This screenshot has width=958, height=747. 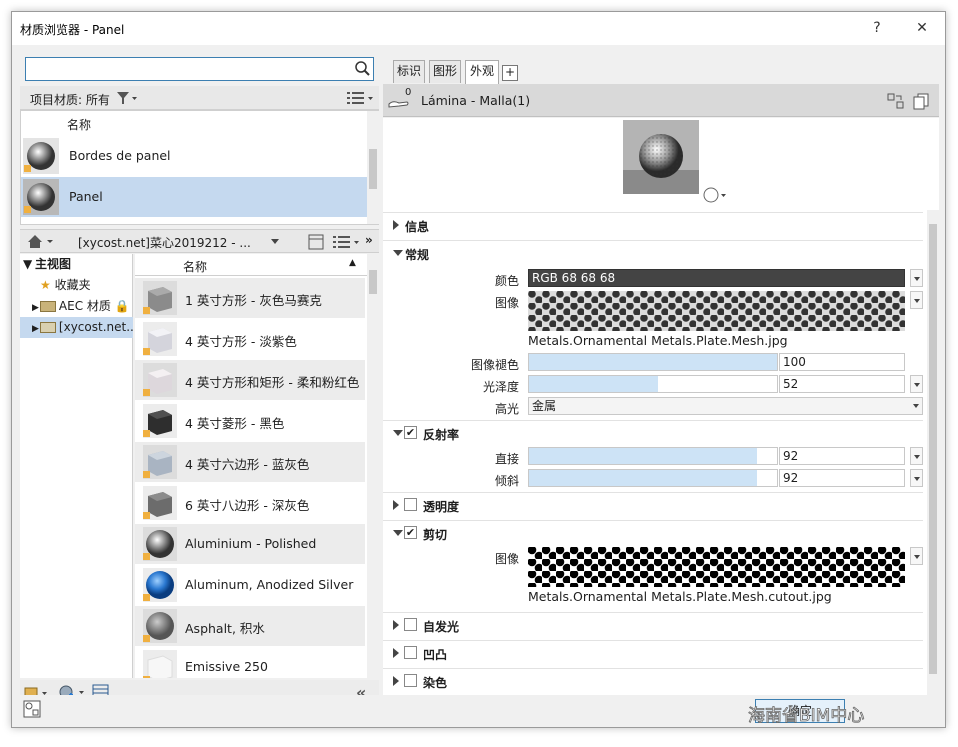 I want to click on view-options-icon, so click(x=361, y=98).